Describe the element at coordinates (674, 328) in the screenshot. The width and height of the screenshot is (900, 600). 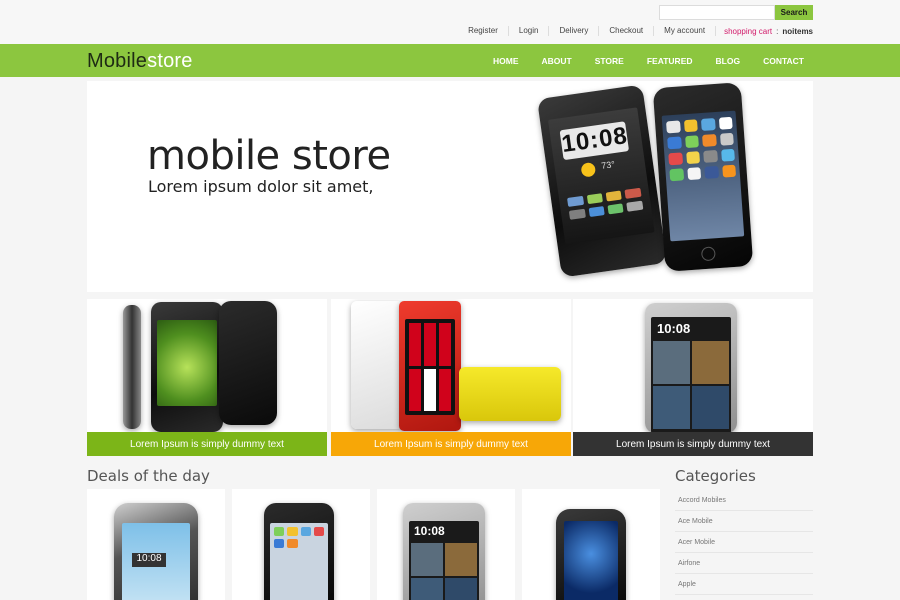
I see `htc-one-clock: 10:08` at that location.